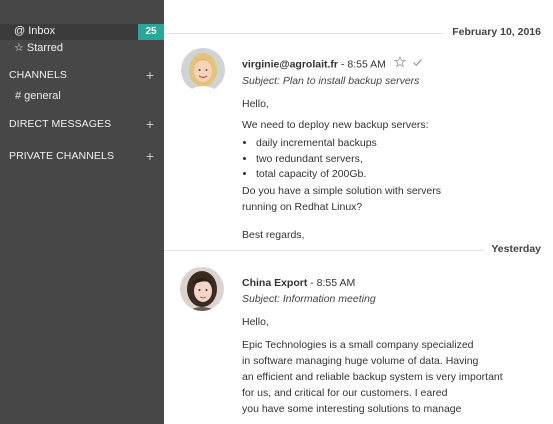  Describe the element at coordinates (151, 32) in the screenshot. I see `unread-count-badge: 25` at that location.